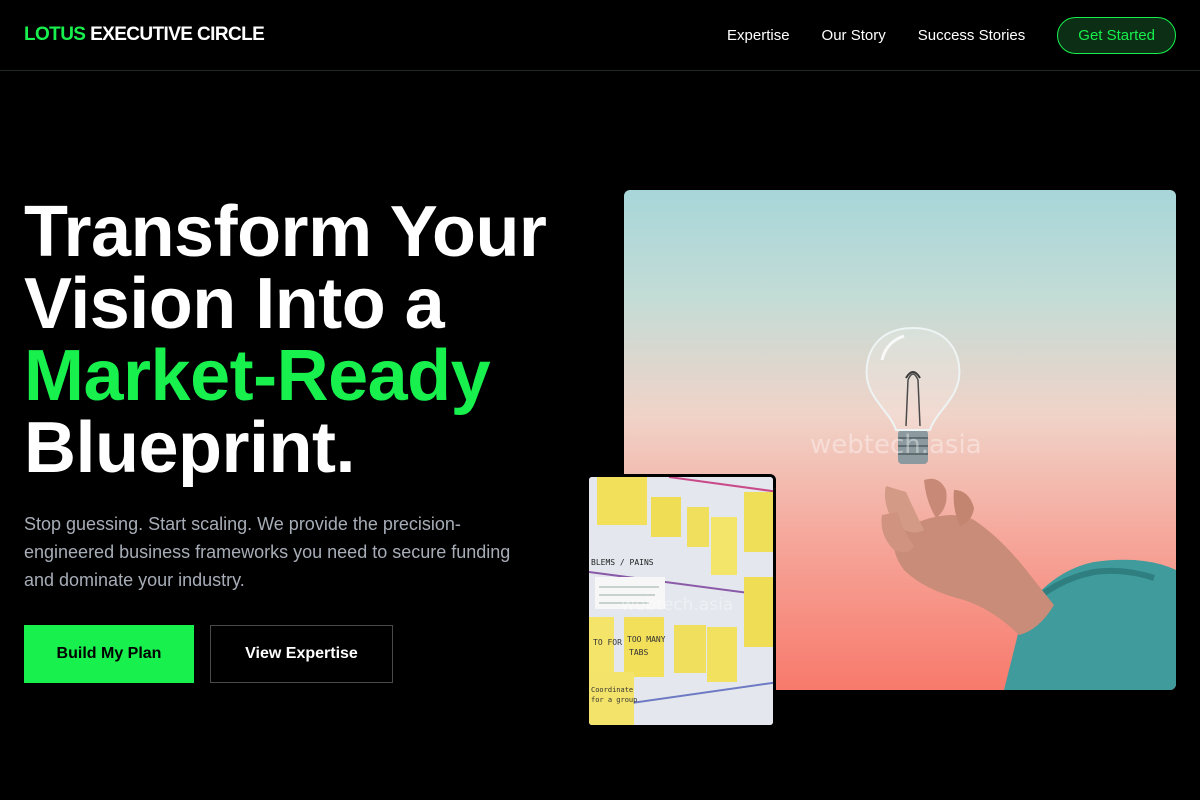  Describe the element at coordinates (55, 34) in the screenshot. I see `brand-accent: LOTUS` at that location.